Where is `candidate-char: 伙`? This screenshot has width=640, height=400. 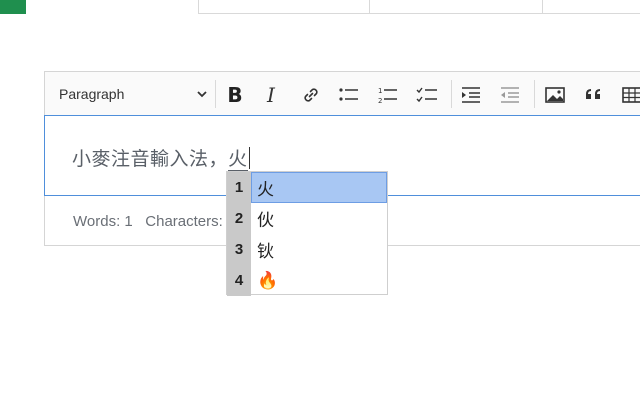 candidate-char: 伙 is located at coordinates (265, 221).